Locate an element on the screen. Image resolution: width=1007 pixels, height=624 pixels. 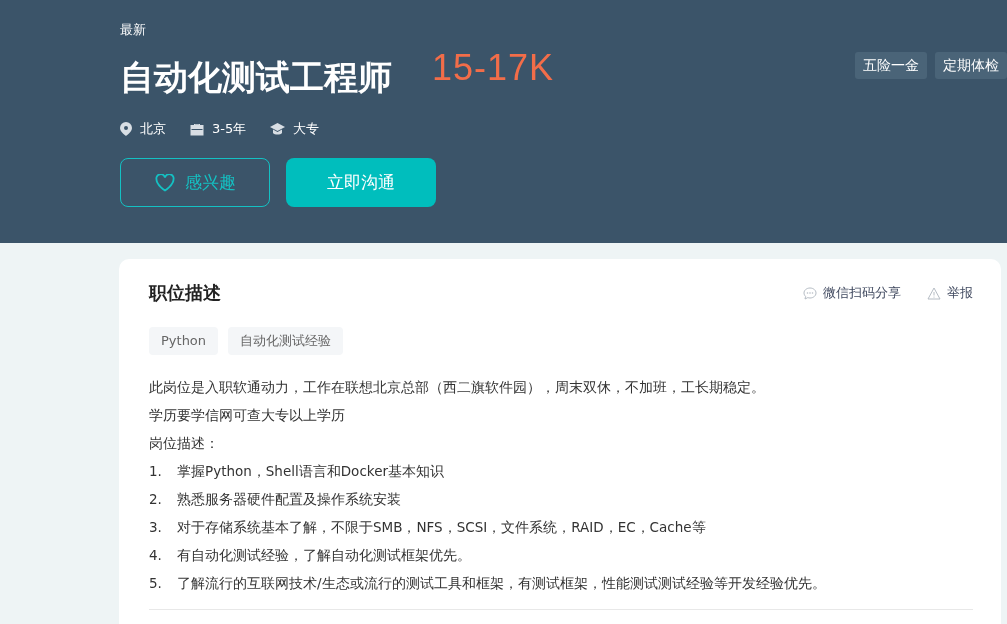
list-number: 5. is located at coordinates (156, 583).